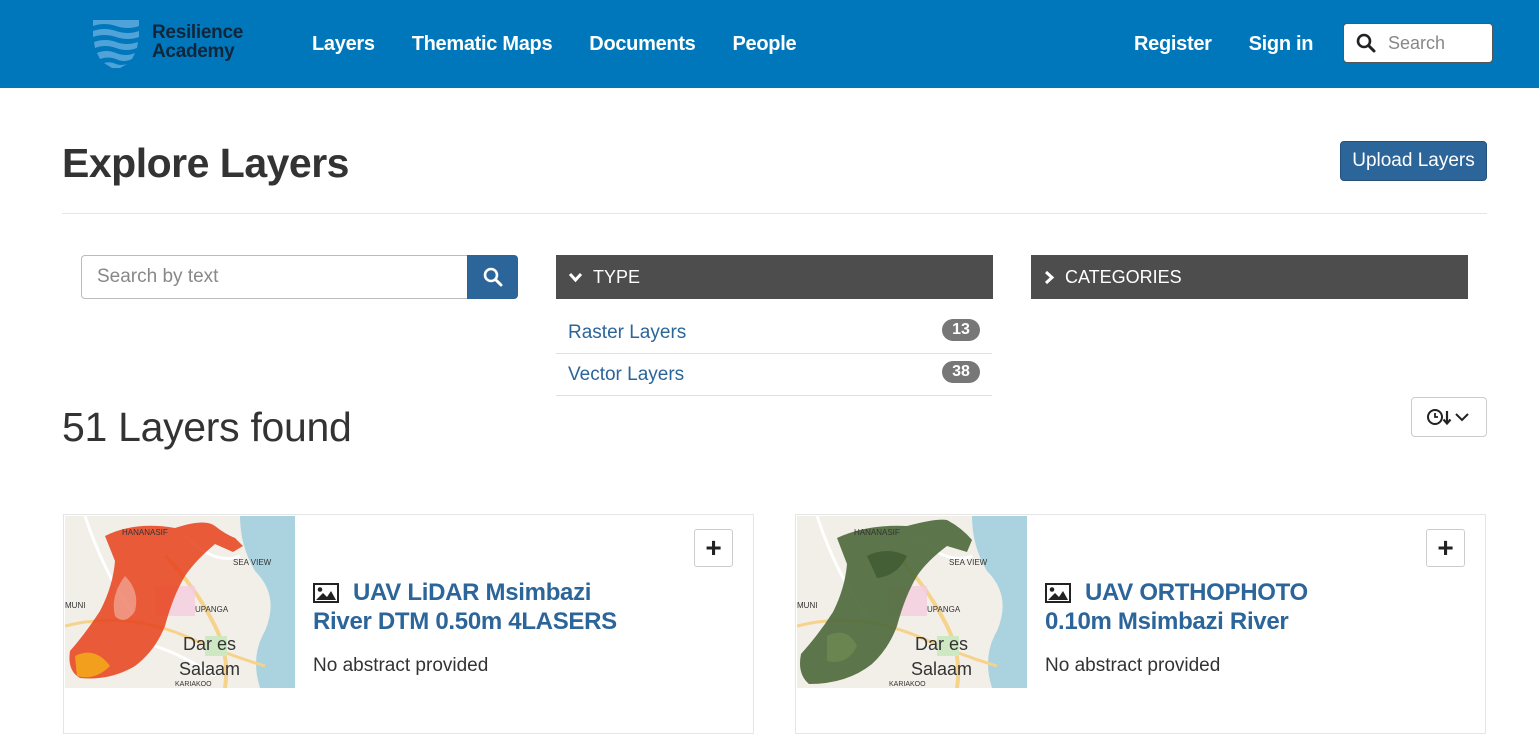  Describe the element at coordinates (617, 276) in the screenshot. I see `facet-type-label: TYPE` at that location.